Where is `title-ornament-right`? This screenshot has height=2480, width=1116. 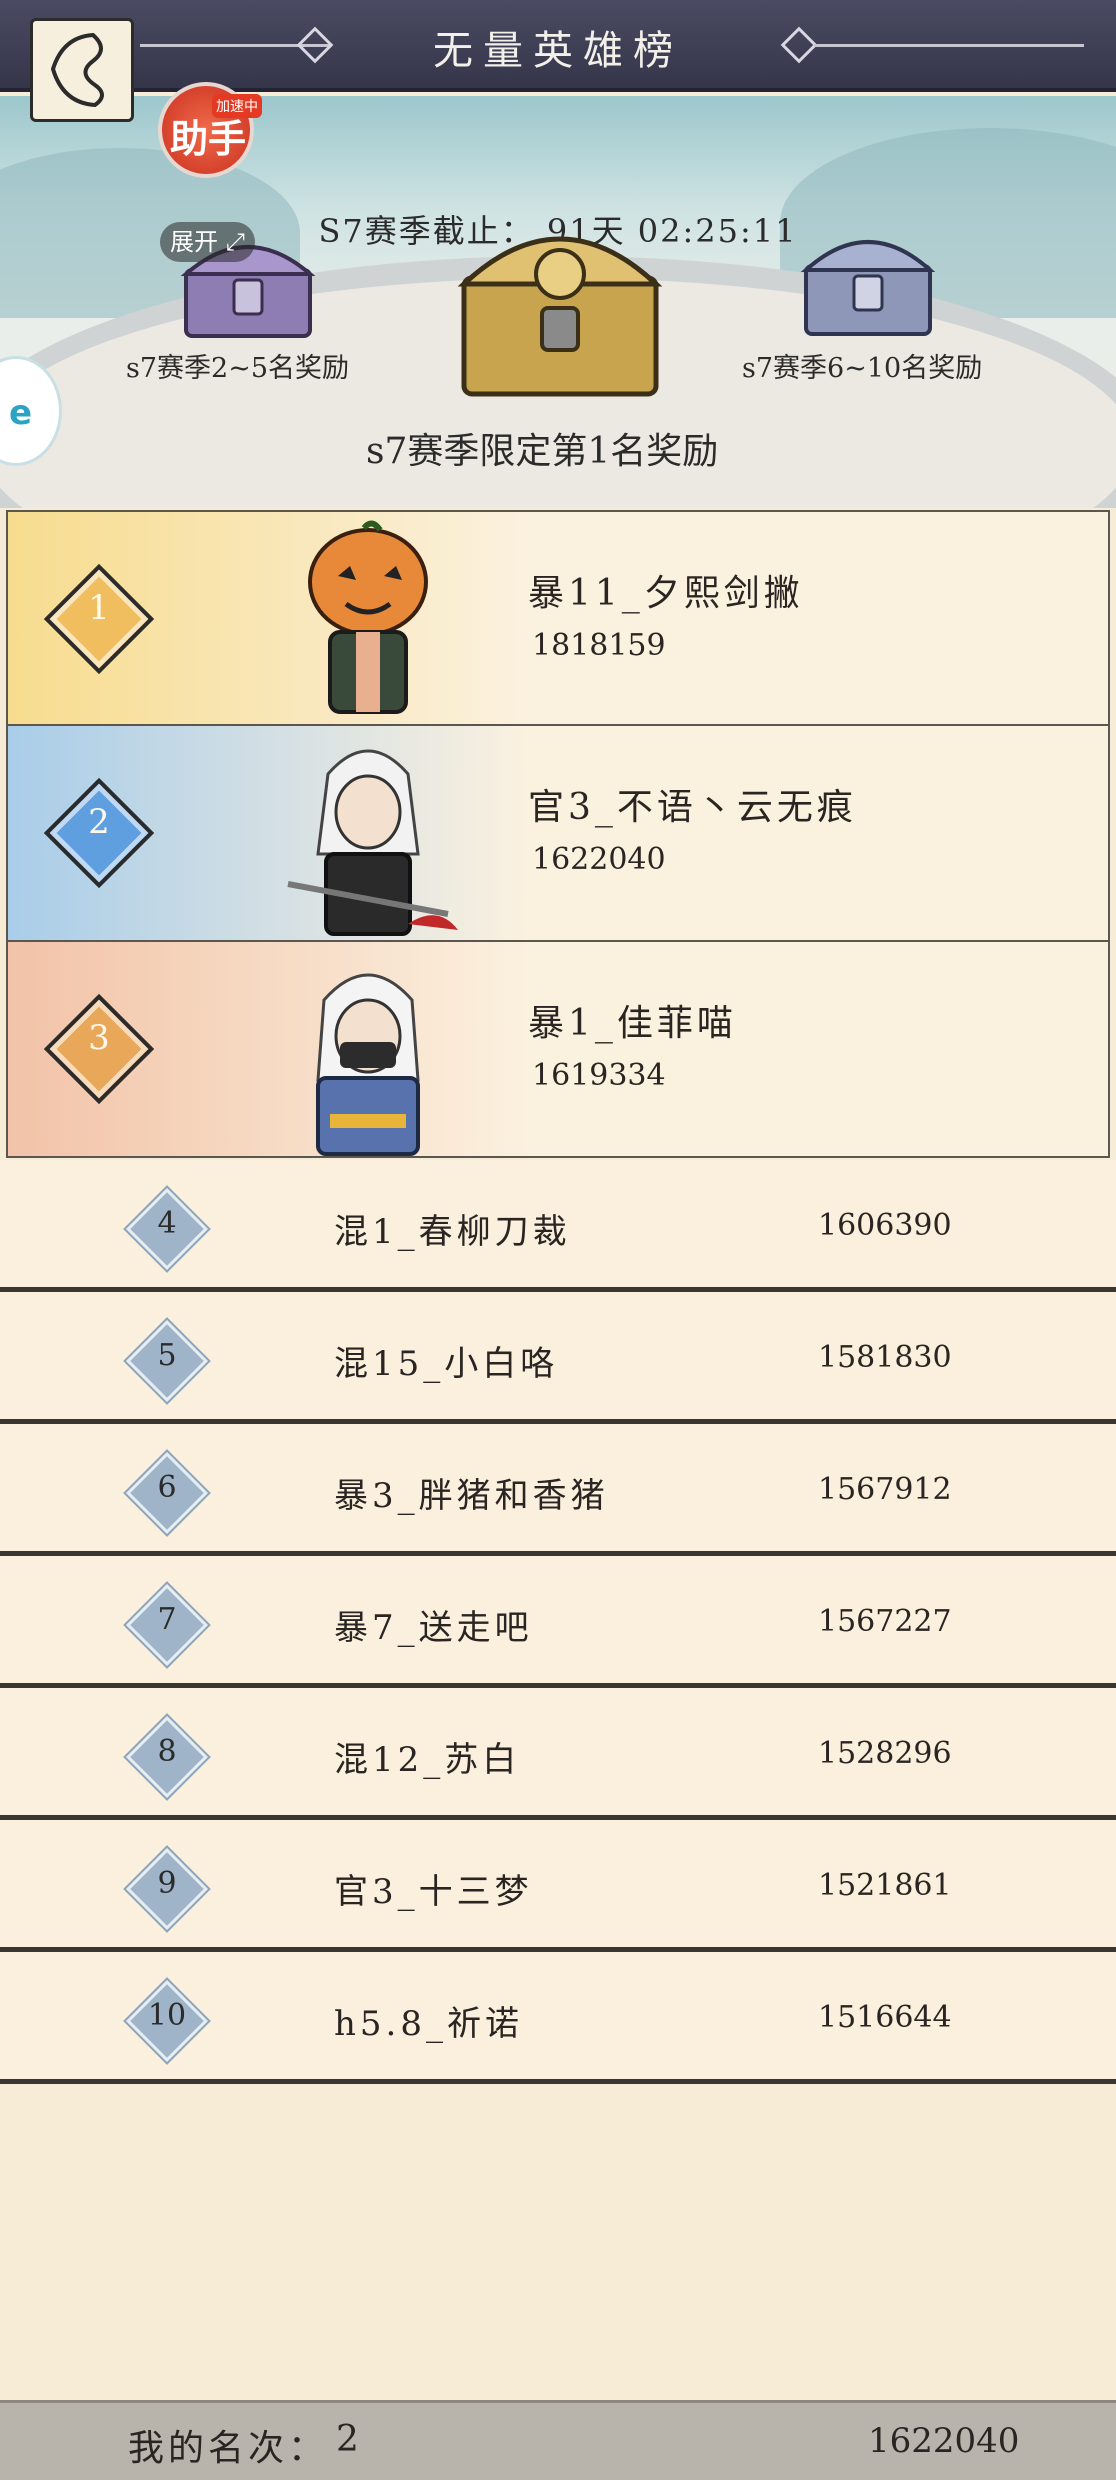
title-ornament-right is located at coordinates (949, 45).